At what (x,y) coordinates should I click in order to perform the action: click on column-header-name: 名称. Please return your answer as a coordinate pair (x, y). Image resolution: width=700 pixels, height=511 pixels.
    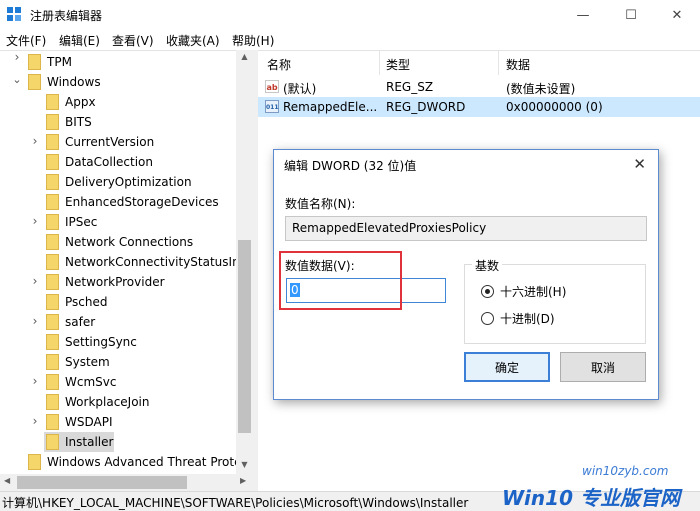
    Looking at the image, I should click on (279, 64).